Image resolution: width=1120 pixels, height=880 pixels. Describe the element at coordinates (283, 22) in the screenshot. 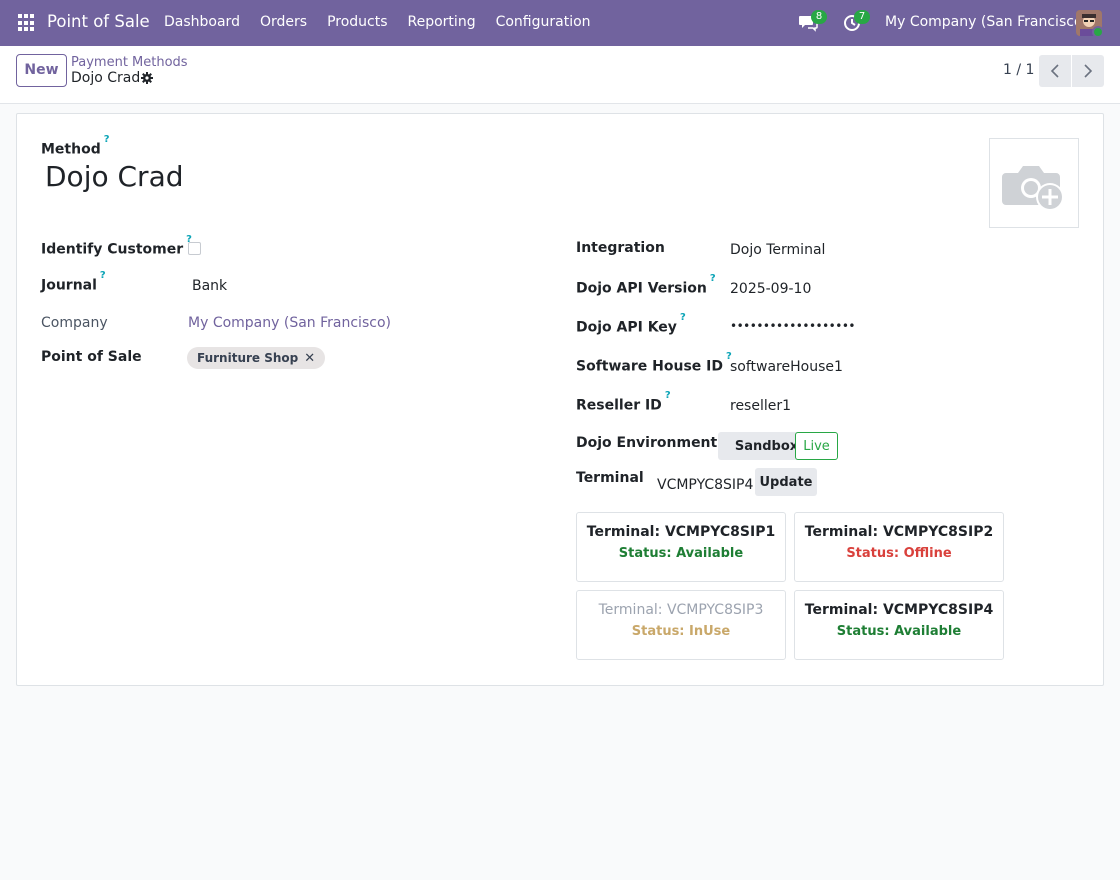

I see `menu-item-orders: Orders` at that location.